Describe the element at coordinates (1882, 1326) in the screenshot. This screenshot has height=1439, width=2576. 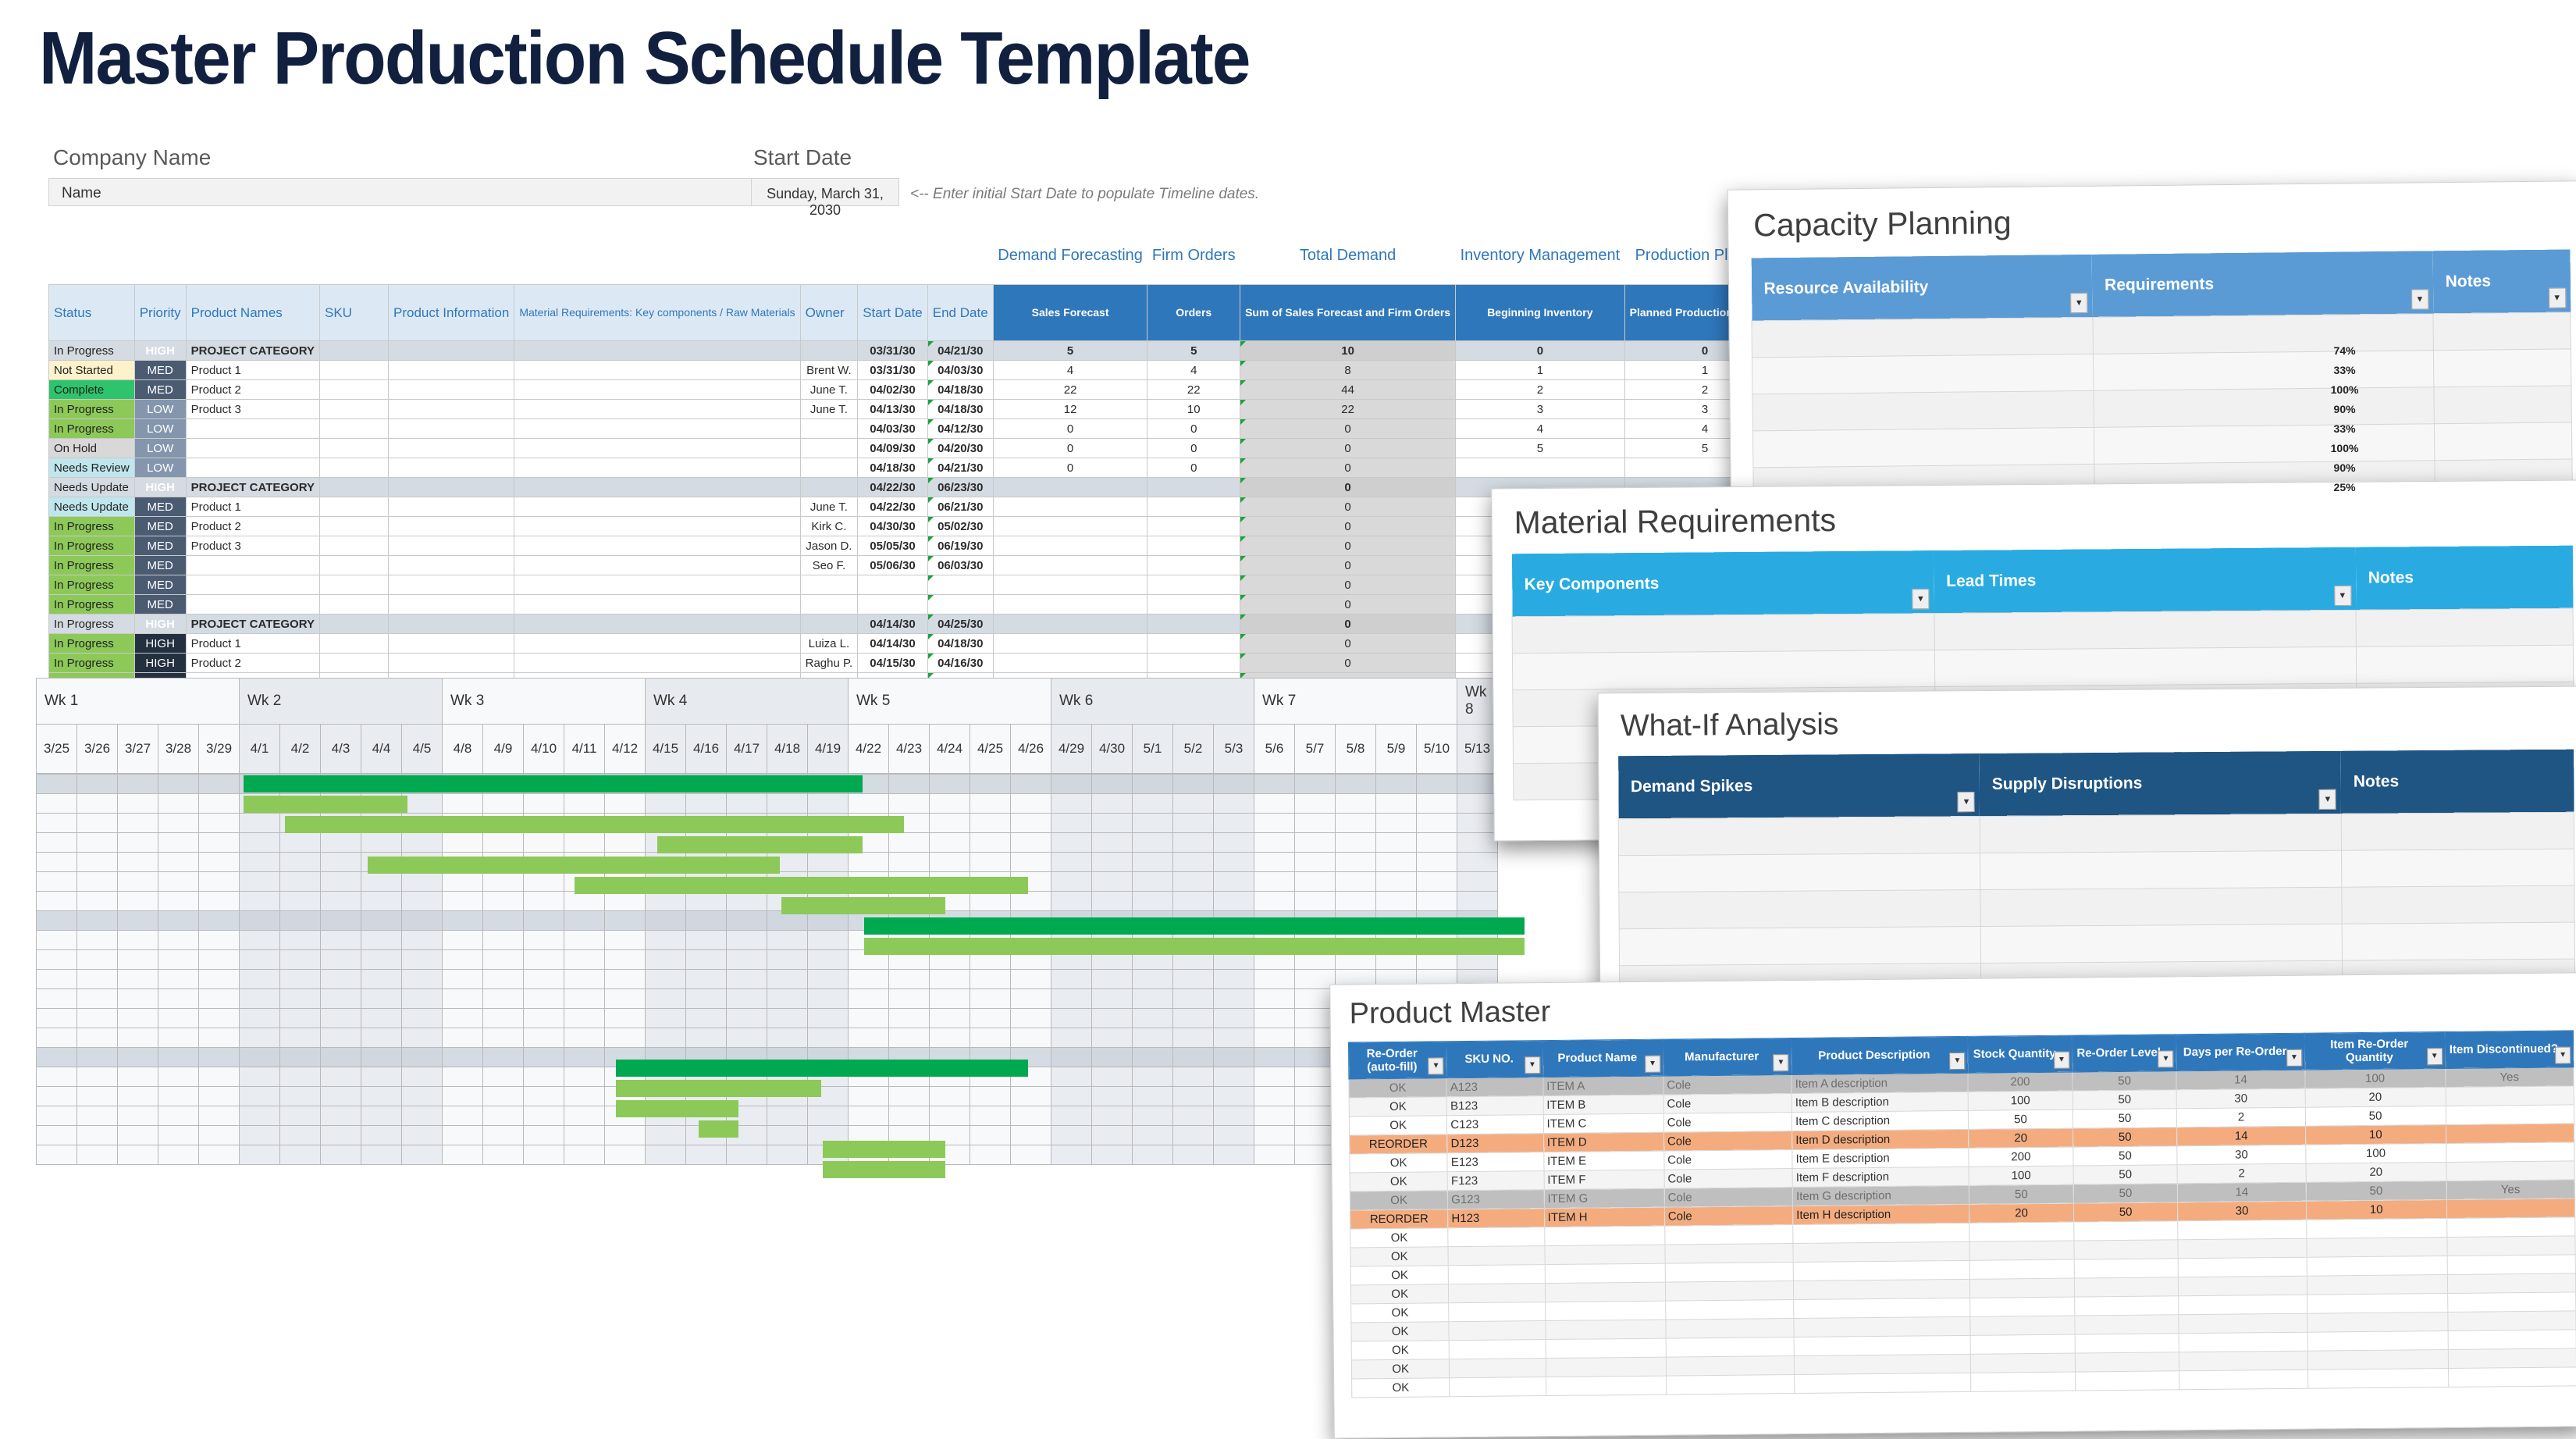
I see `cell-product-description` at that location.